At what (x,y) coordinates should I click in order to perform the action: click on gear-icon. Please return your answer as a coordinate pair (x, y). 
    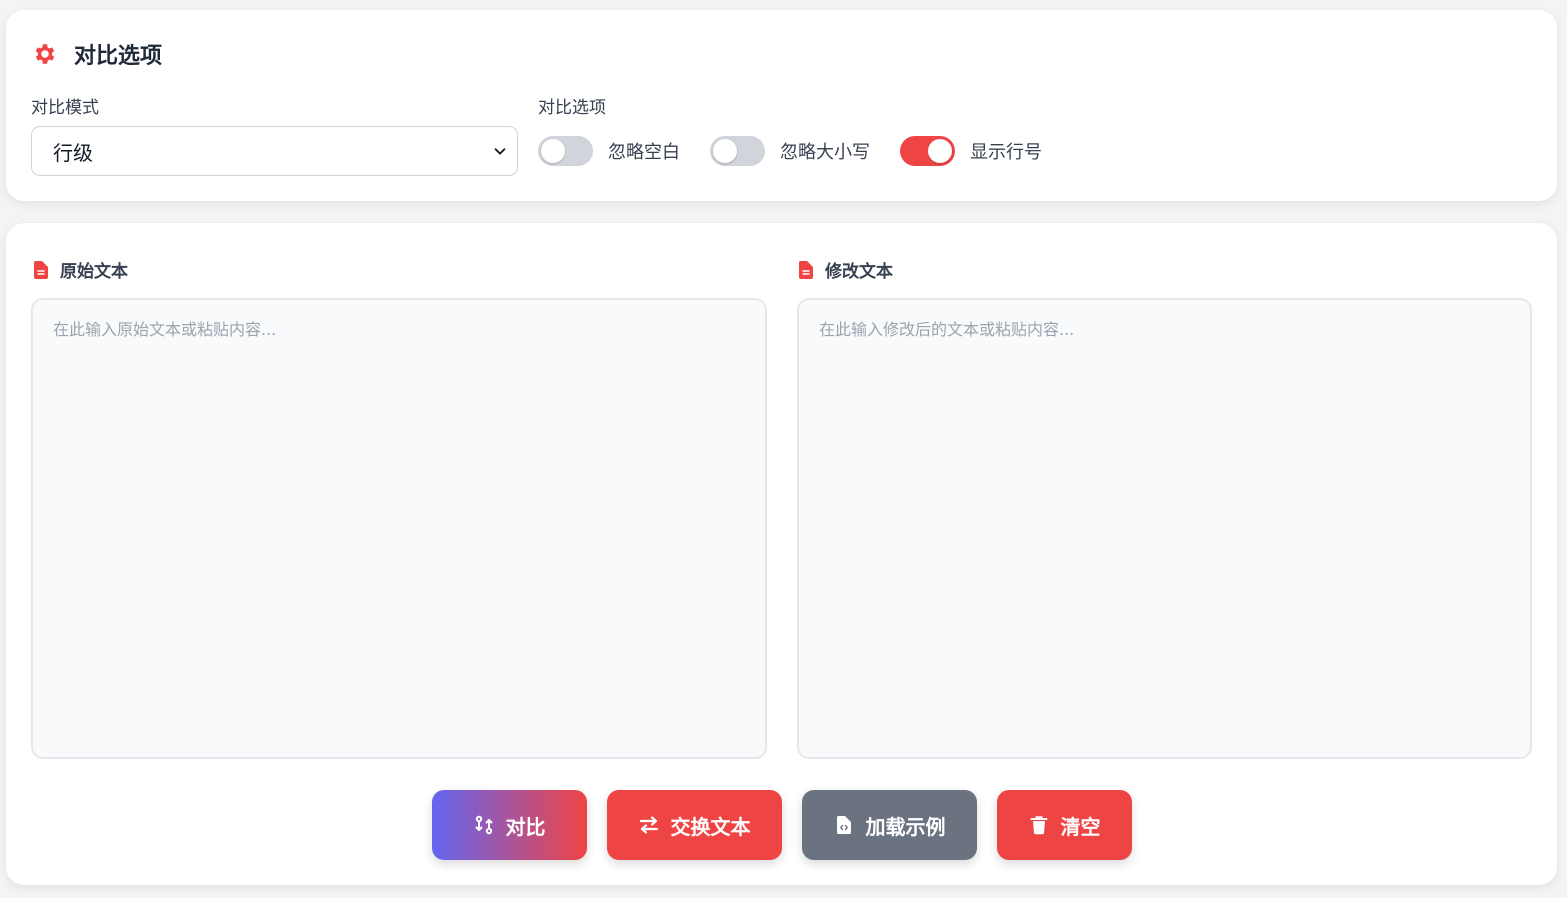
    Looking at the image, I should click on (45, 54).